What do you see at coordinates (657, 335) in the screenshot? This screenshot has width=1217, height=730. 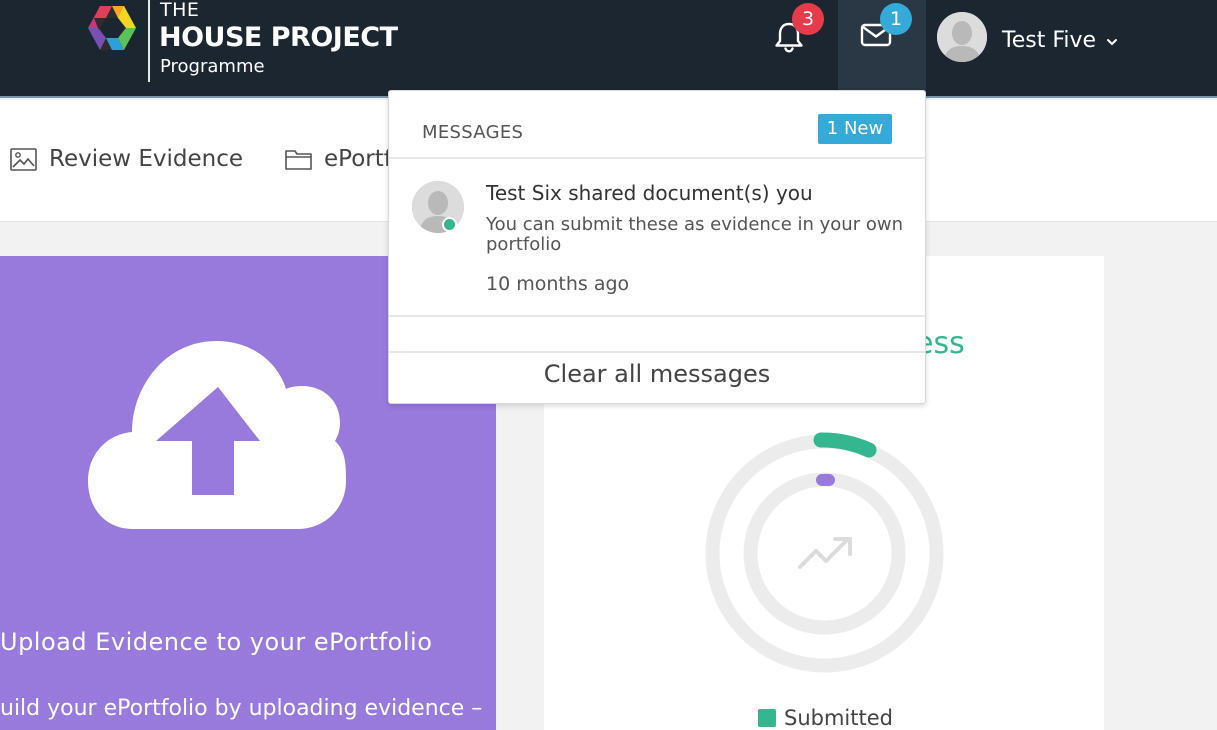 I see `messages-divider` at bounding box center [657, 335].